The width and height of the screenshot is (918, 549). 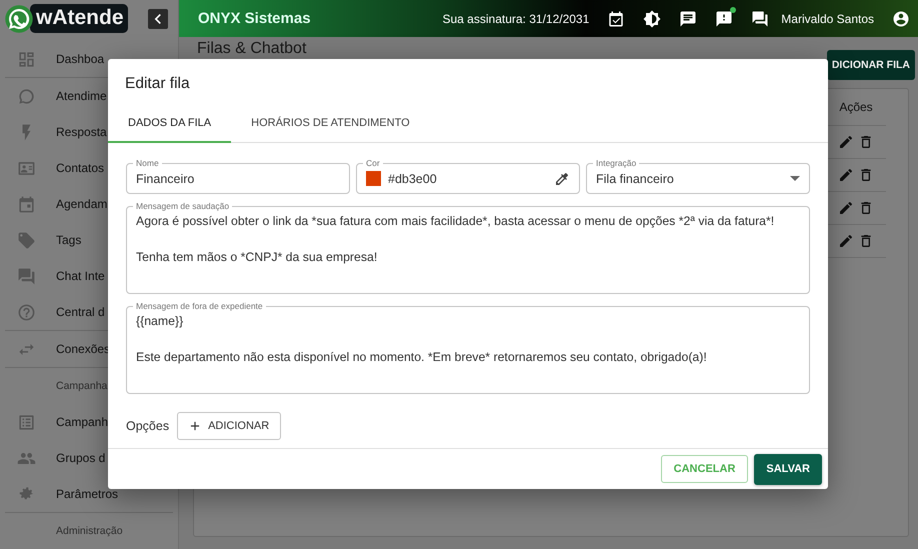 I want to click on sidebar-item: Dashboa, so click(x=89, y=59).